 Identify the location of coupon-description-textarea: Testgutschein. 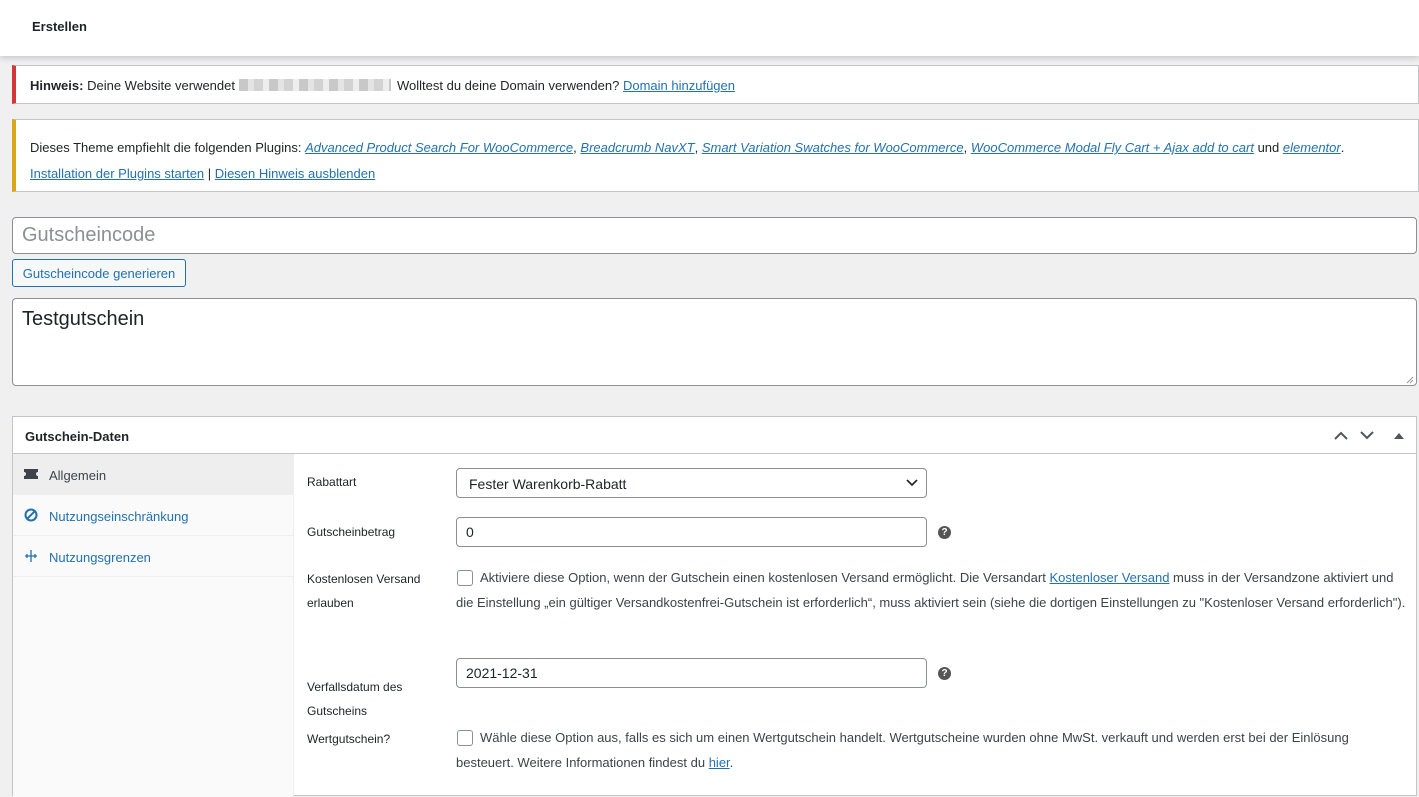
(714, 342).